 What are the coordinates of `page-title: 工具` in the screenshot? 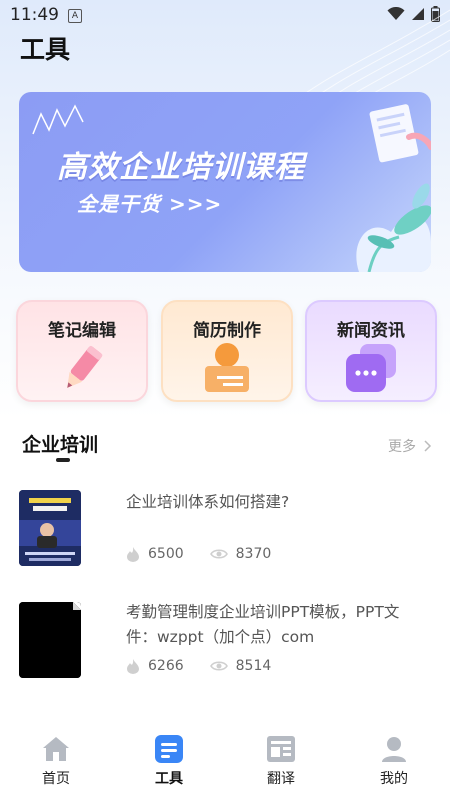 It's located at (45, 49).